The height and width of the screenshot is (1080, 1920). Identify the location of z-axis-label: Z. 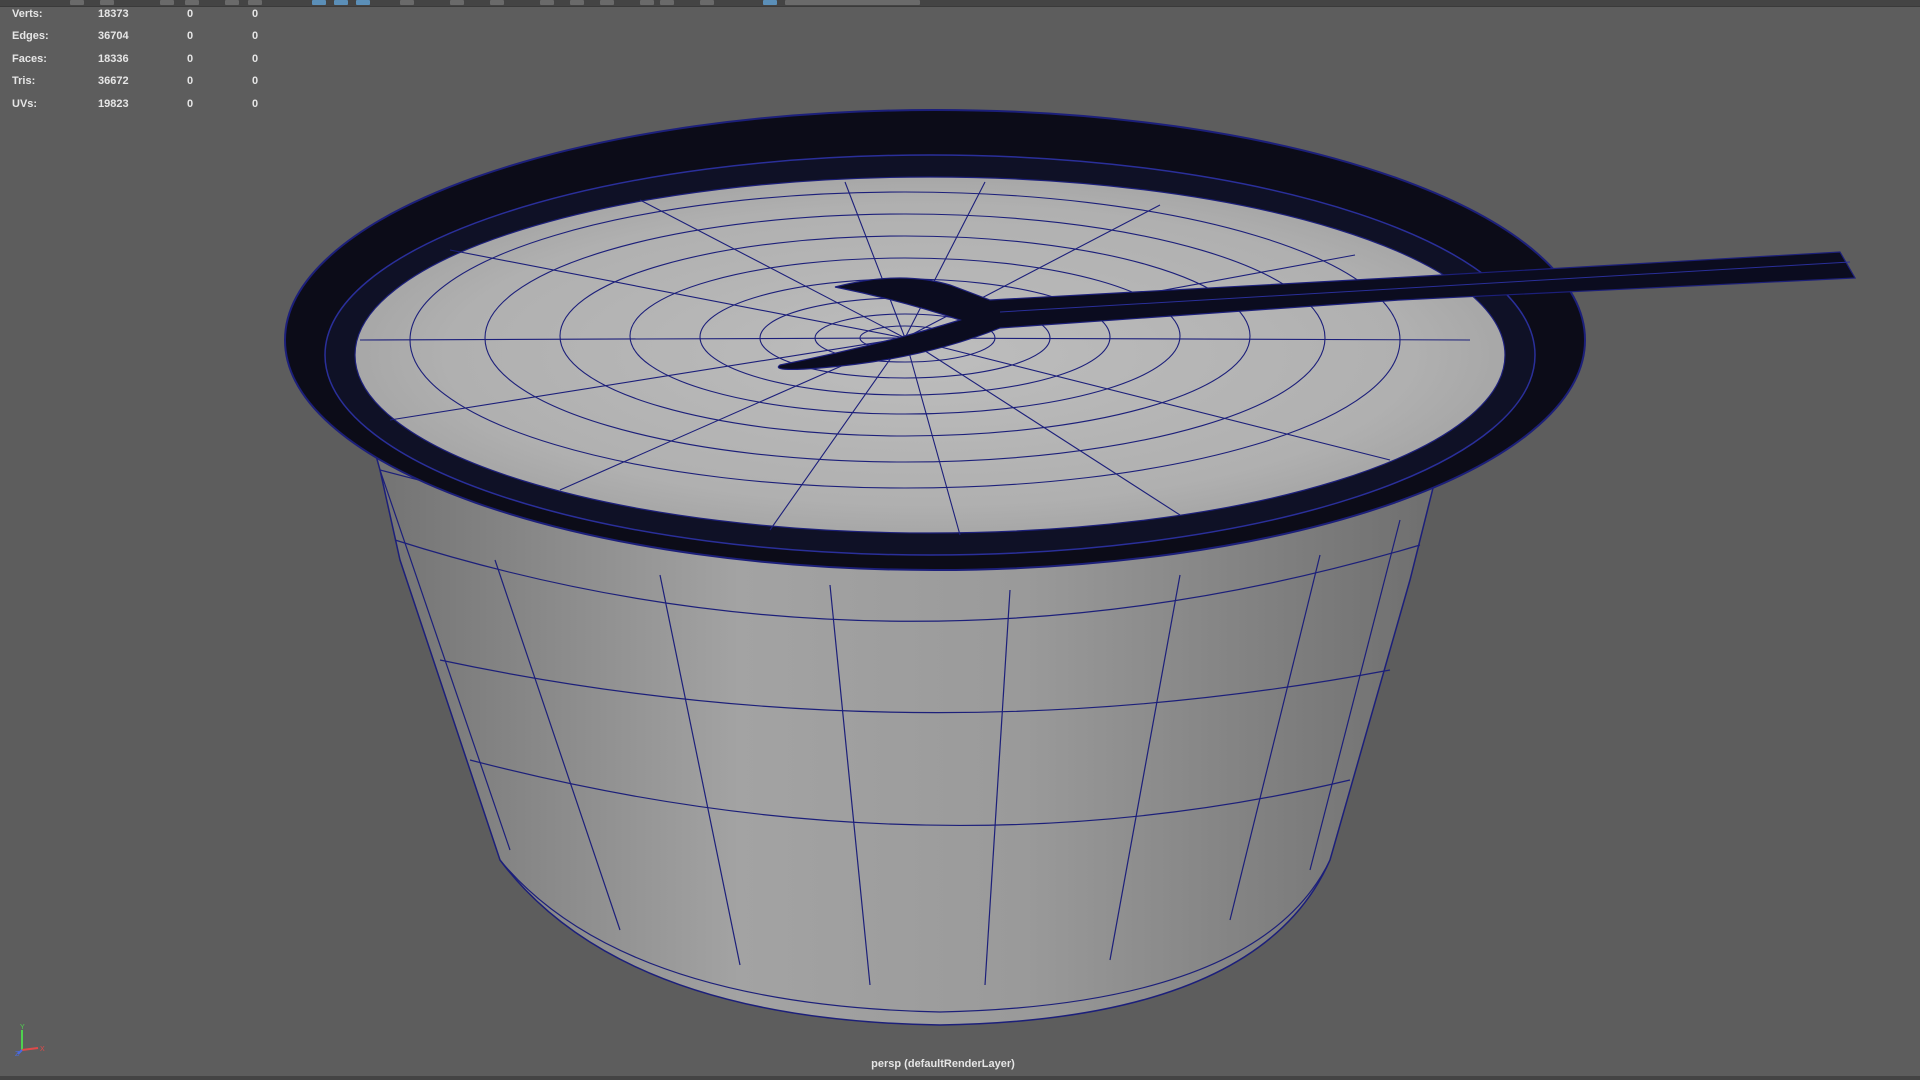
(17, 1053).